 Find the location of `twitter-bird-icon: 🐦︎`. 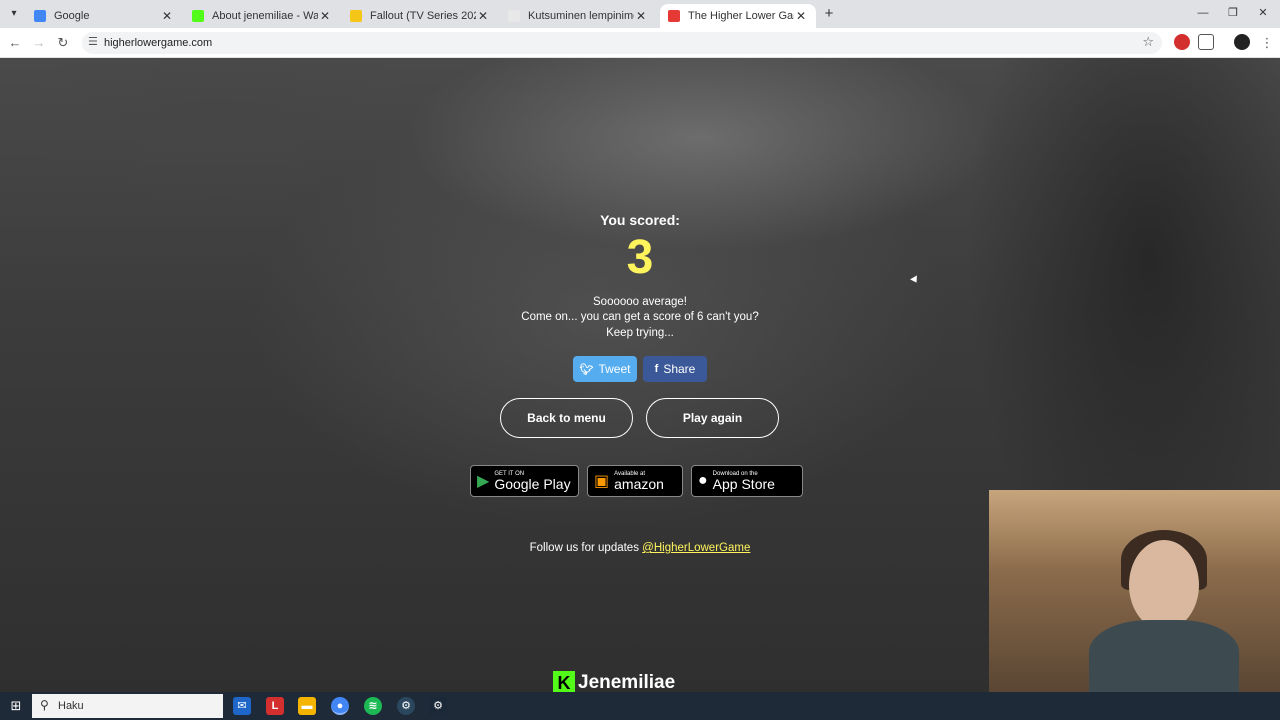

twitter-bird-icon: 🐦︎ is located at coordinates (586, 369).